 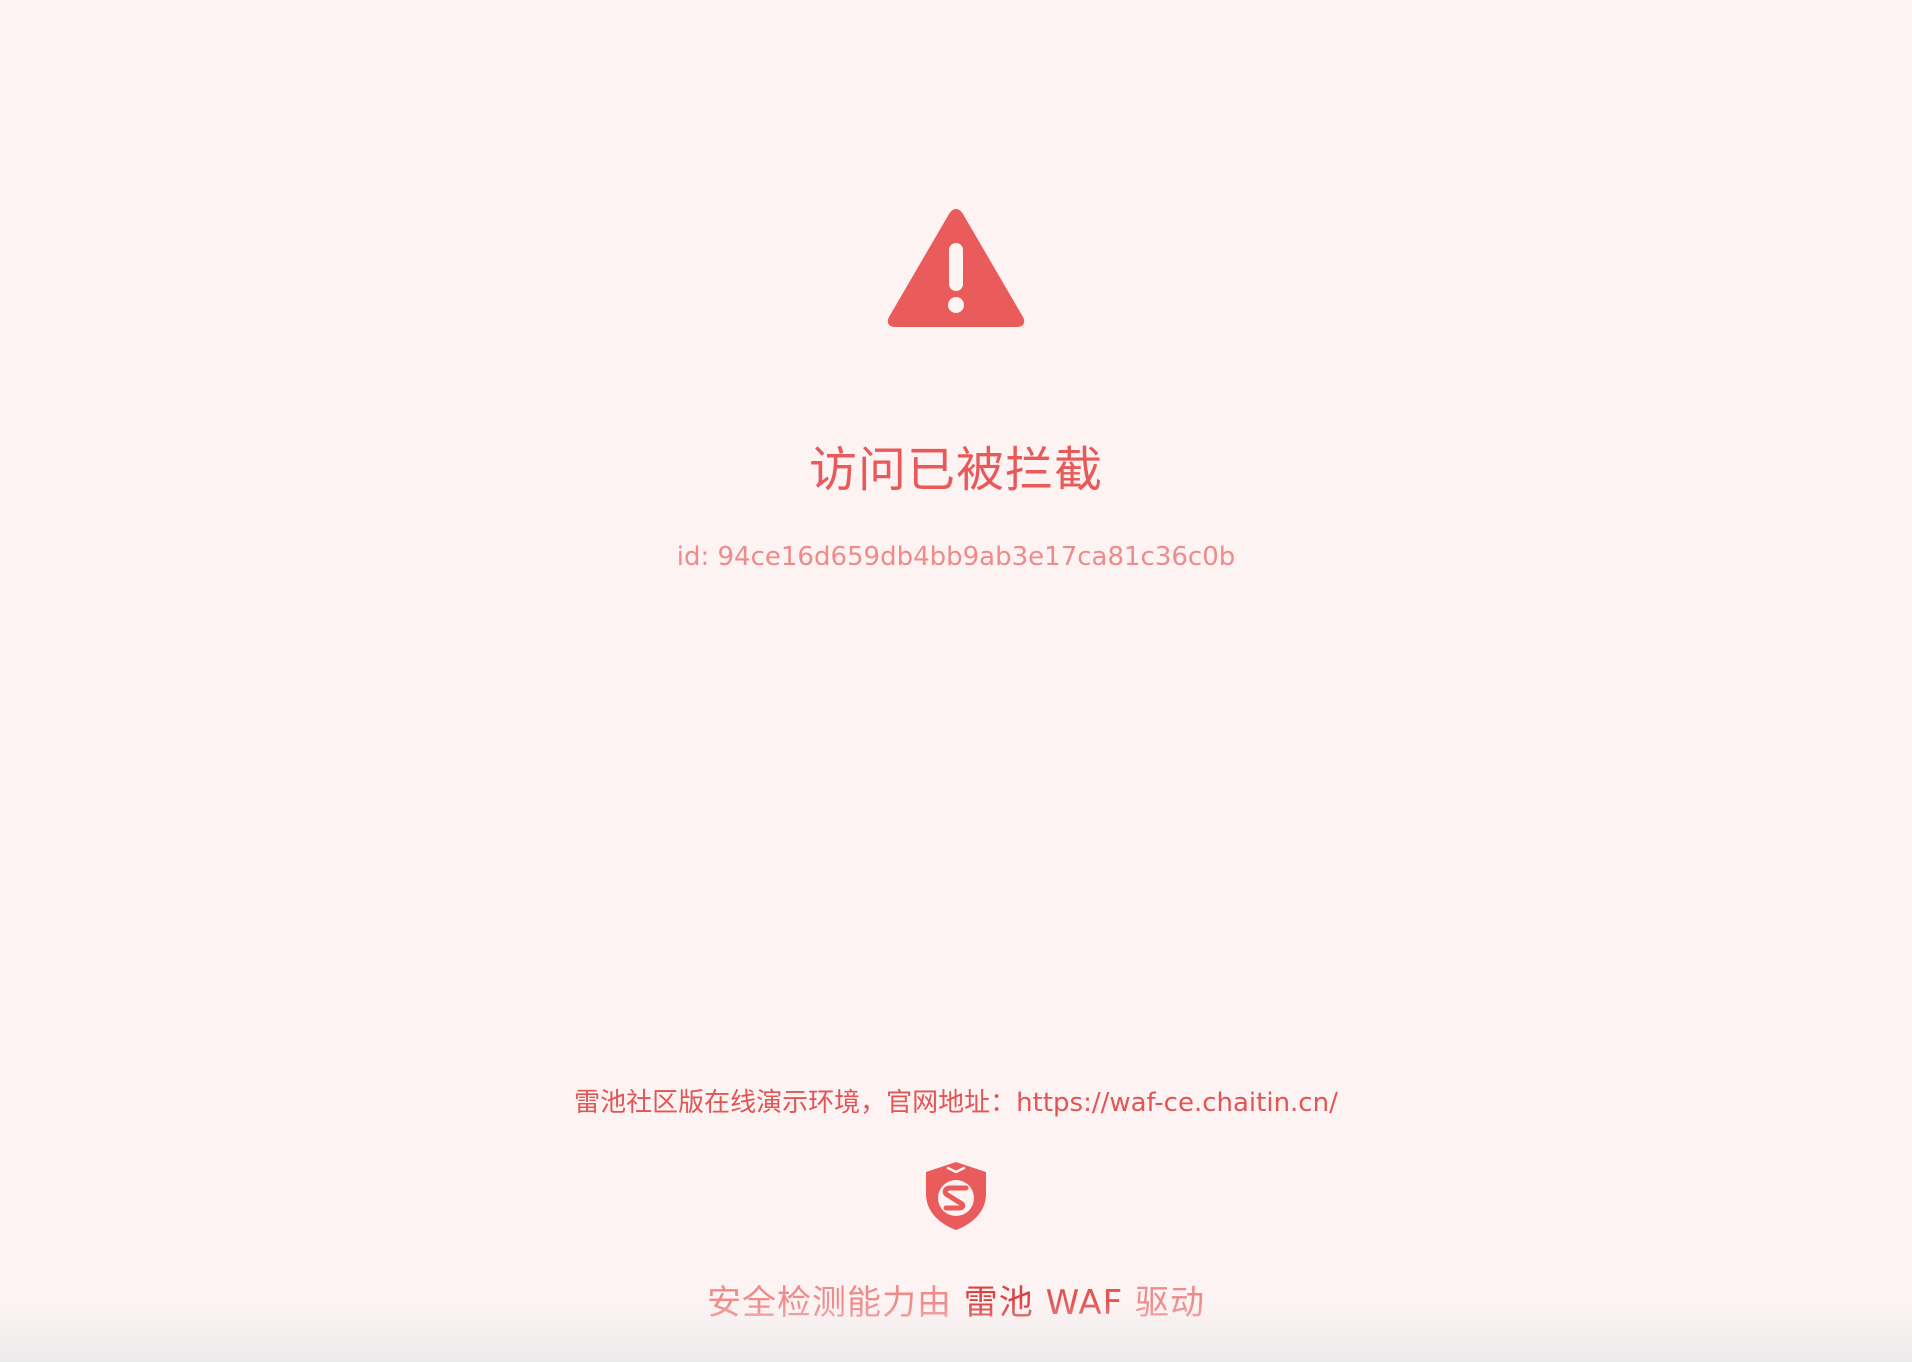 What do you see at coordinates (795, 1103) in the screenshot?
I see `demo-note-text: 雷池社区版在线演示环境，官网地址：` at bounding box center [795, 1103].